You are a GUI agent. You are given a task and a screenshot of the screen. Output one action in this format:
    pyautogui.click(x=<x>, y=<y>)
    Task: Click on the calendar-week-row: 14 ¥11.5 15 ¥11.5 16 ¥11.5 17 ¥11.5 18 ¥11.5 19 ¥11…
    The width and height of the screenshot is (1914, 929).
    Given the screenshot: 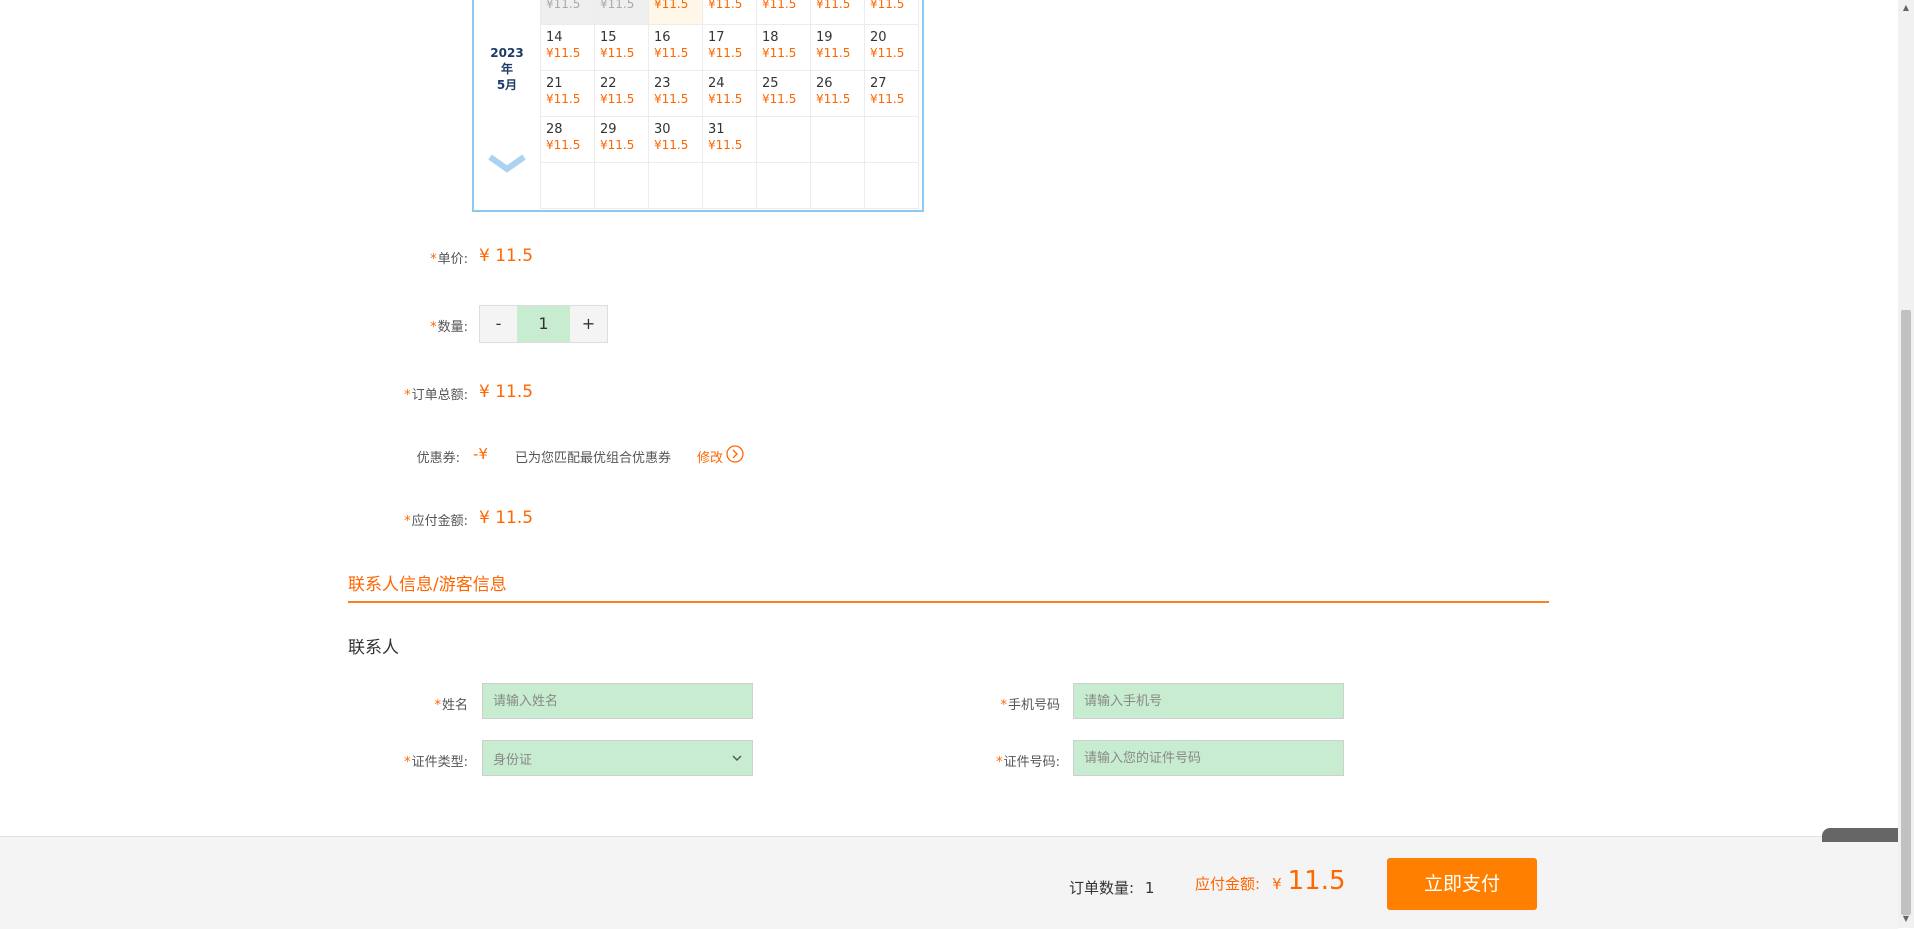 What is the action you would take?
    pyautogui.click(x=729, y=47)
    